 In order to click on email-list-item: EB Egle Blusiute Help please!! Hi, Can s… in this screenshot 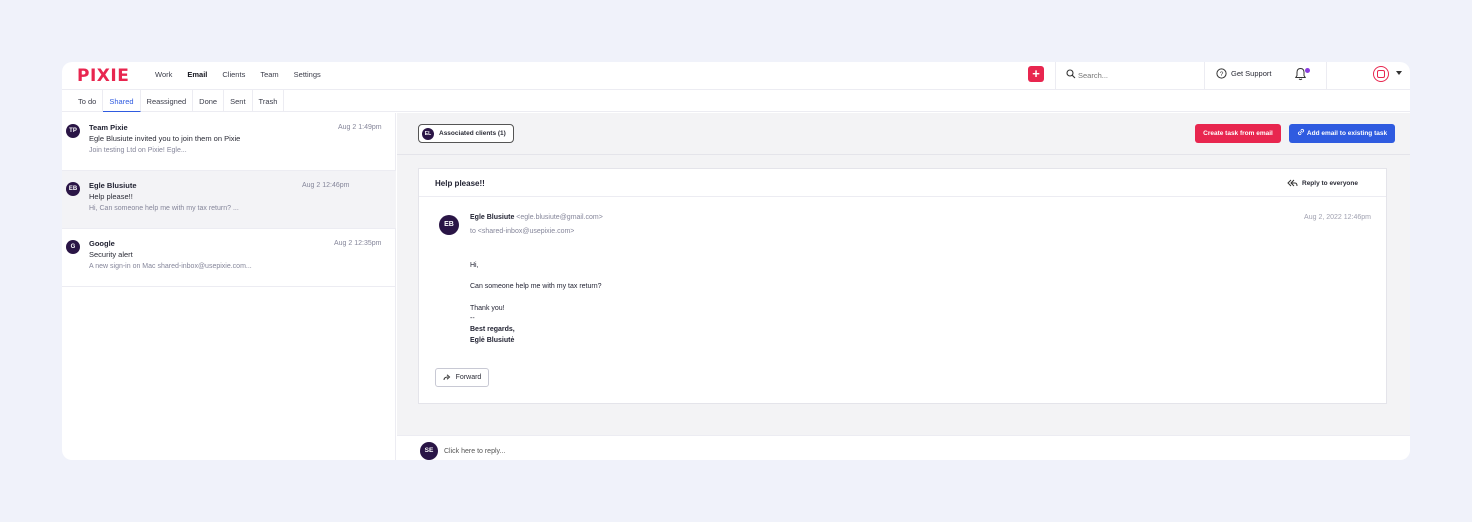, I will do `click(229, 200)`.